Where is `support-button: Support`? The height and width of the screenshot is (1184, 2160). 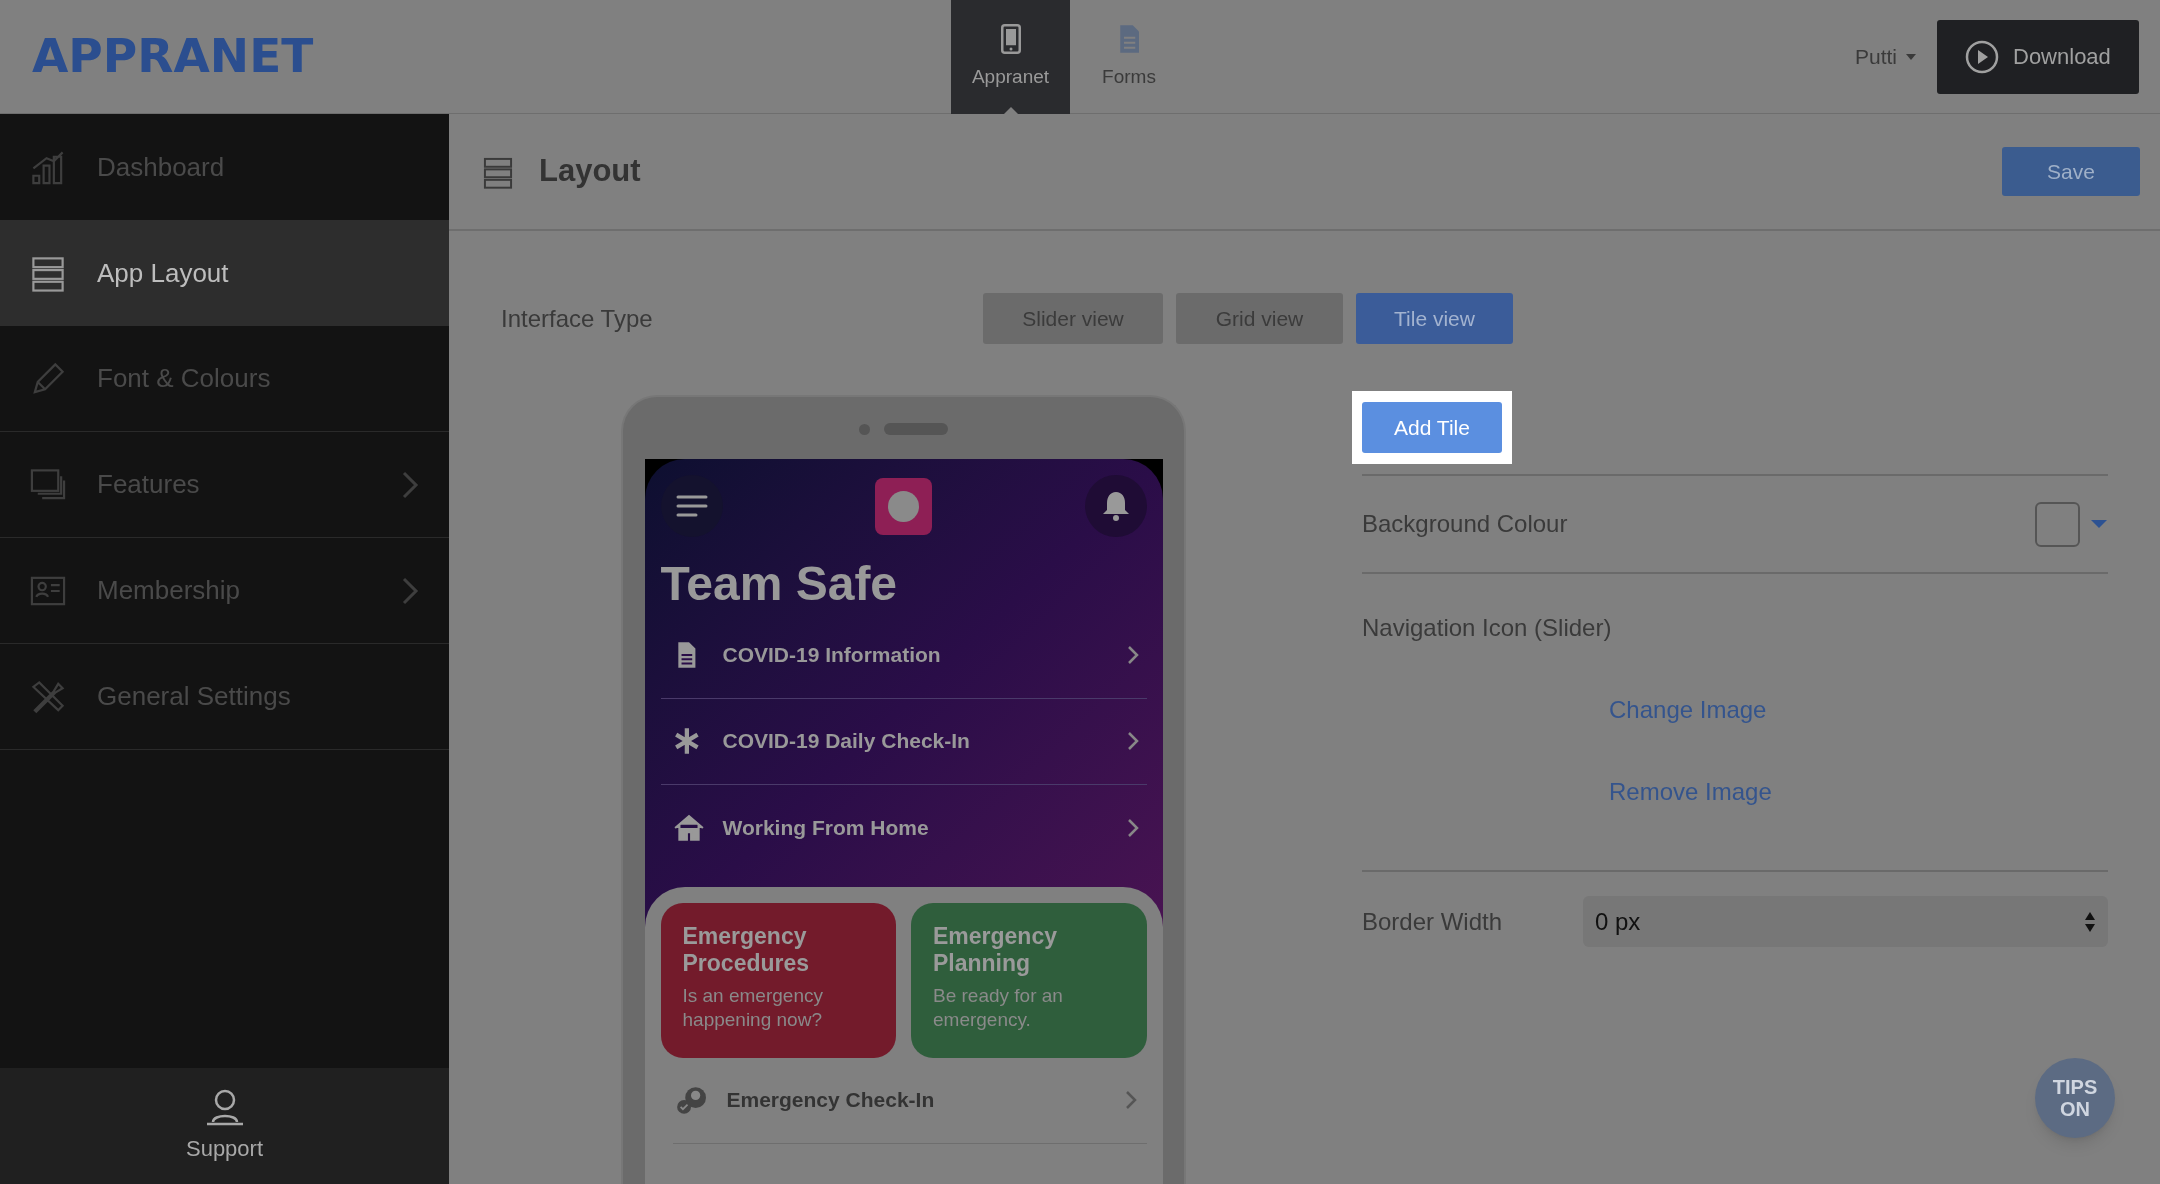
support-button: Support is located at coordinates (224, 1126).